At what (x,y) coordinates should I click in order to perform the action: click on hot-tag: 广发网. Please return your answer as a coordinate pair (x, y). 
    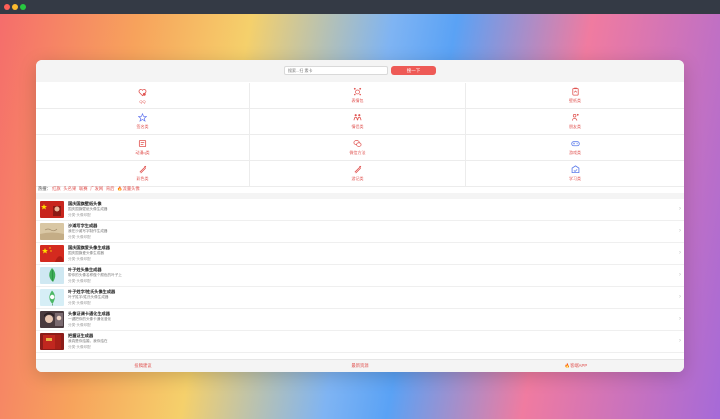
    Looking at the image, I should click on (96, 188).